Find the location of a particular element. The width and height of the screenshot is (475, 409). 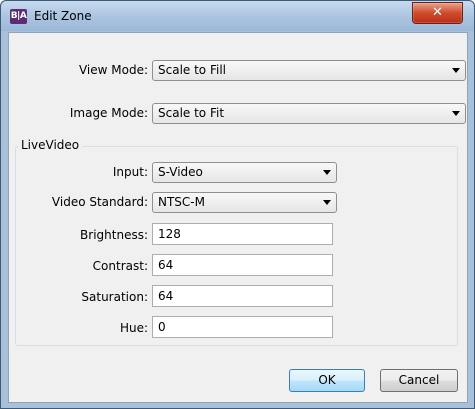

contrast-input: 64 is located at coordinates (242, 265).